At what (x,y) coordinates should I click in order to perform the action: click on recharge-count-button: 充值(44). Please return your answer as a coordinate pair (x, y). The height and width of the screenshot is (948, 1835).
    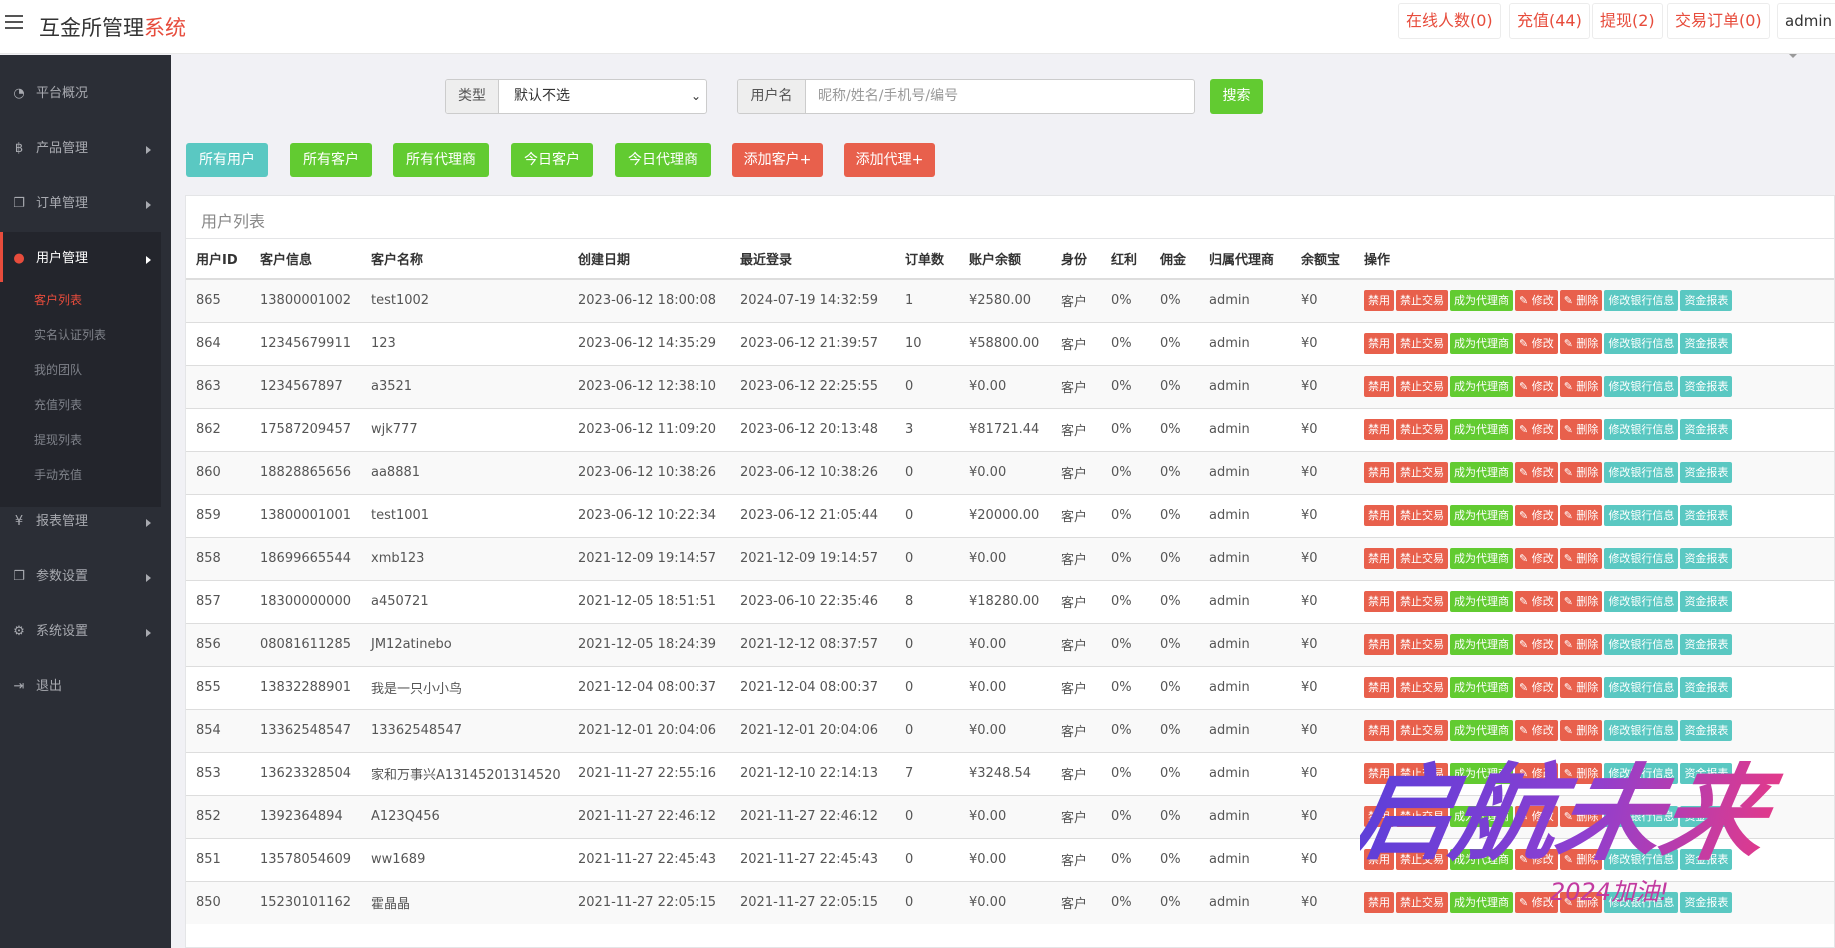
    Looking at the image, I should click on (1549, 21).